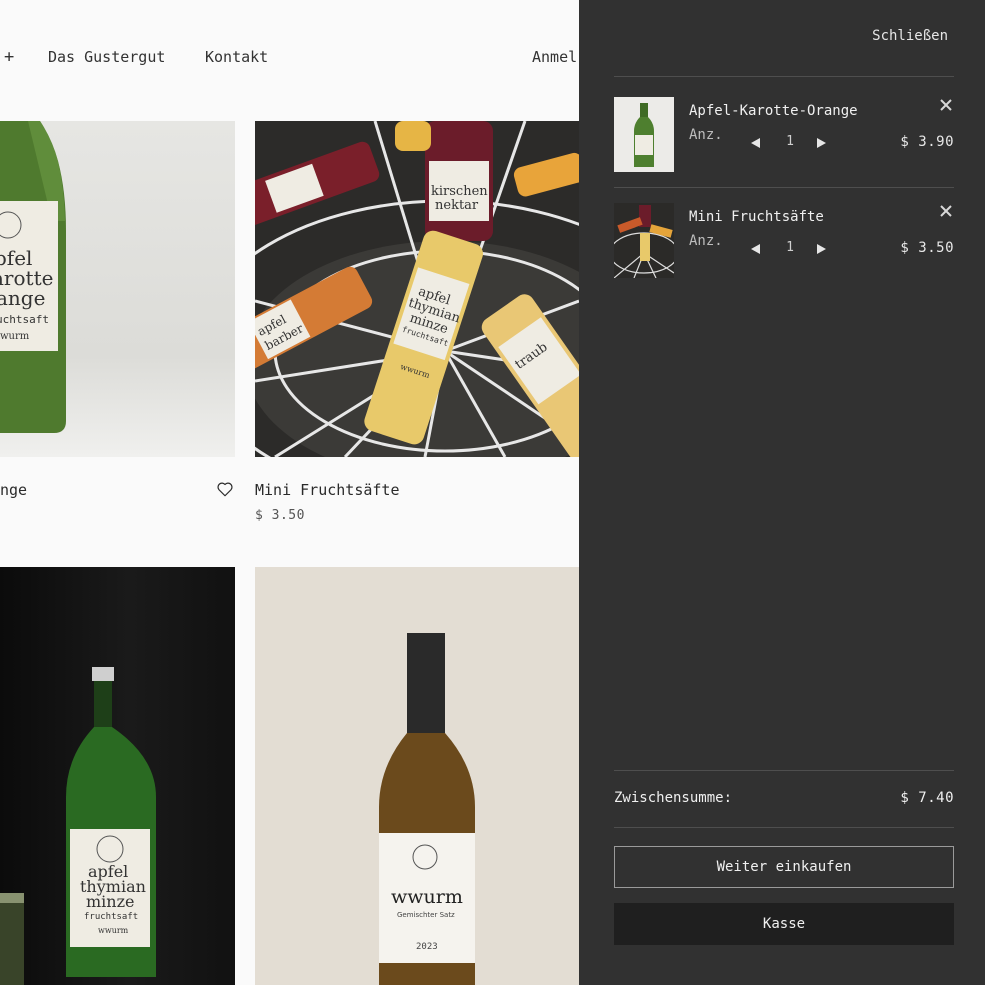 The width and height of the screenshot is (985, 985). I want to click on cart-item-price: $ 3.90, so click(927, 142).